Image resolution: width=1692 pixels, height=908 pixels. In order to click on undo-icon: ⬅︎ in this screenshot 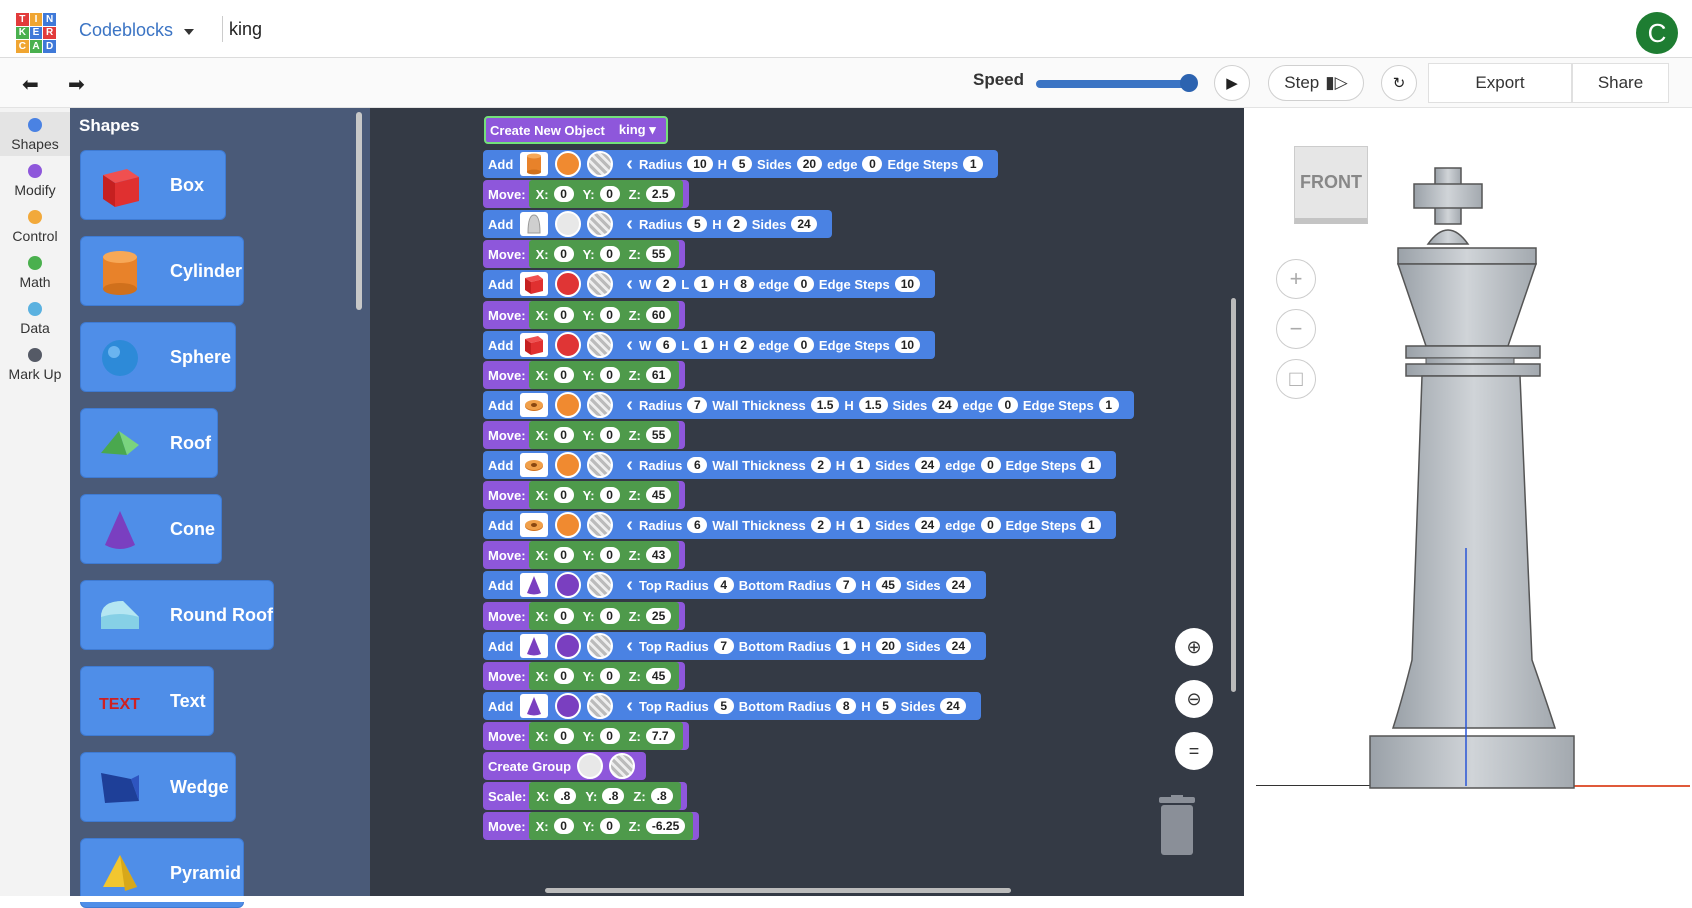, I will do `click(30, 84)`.